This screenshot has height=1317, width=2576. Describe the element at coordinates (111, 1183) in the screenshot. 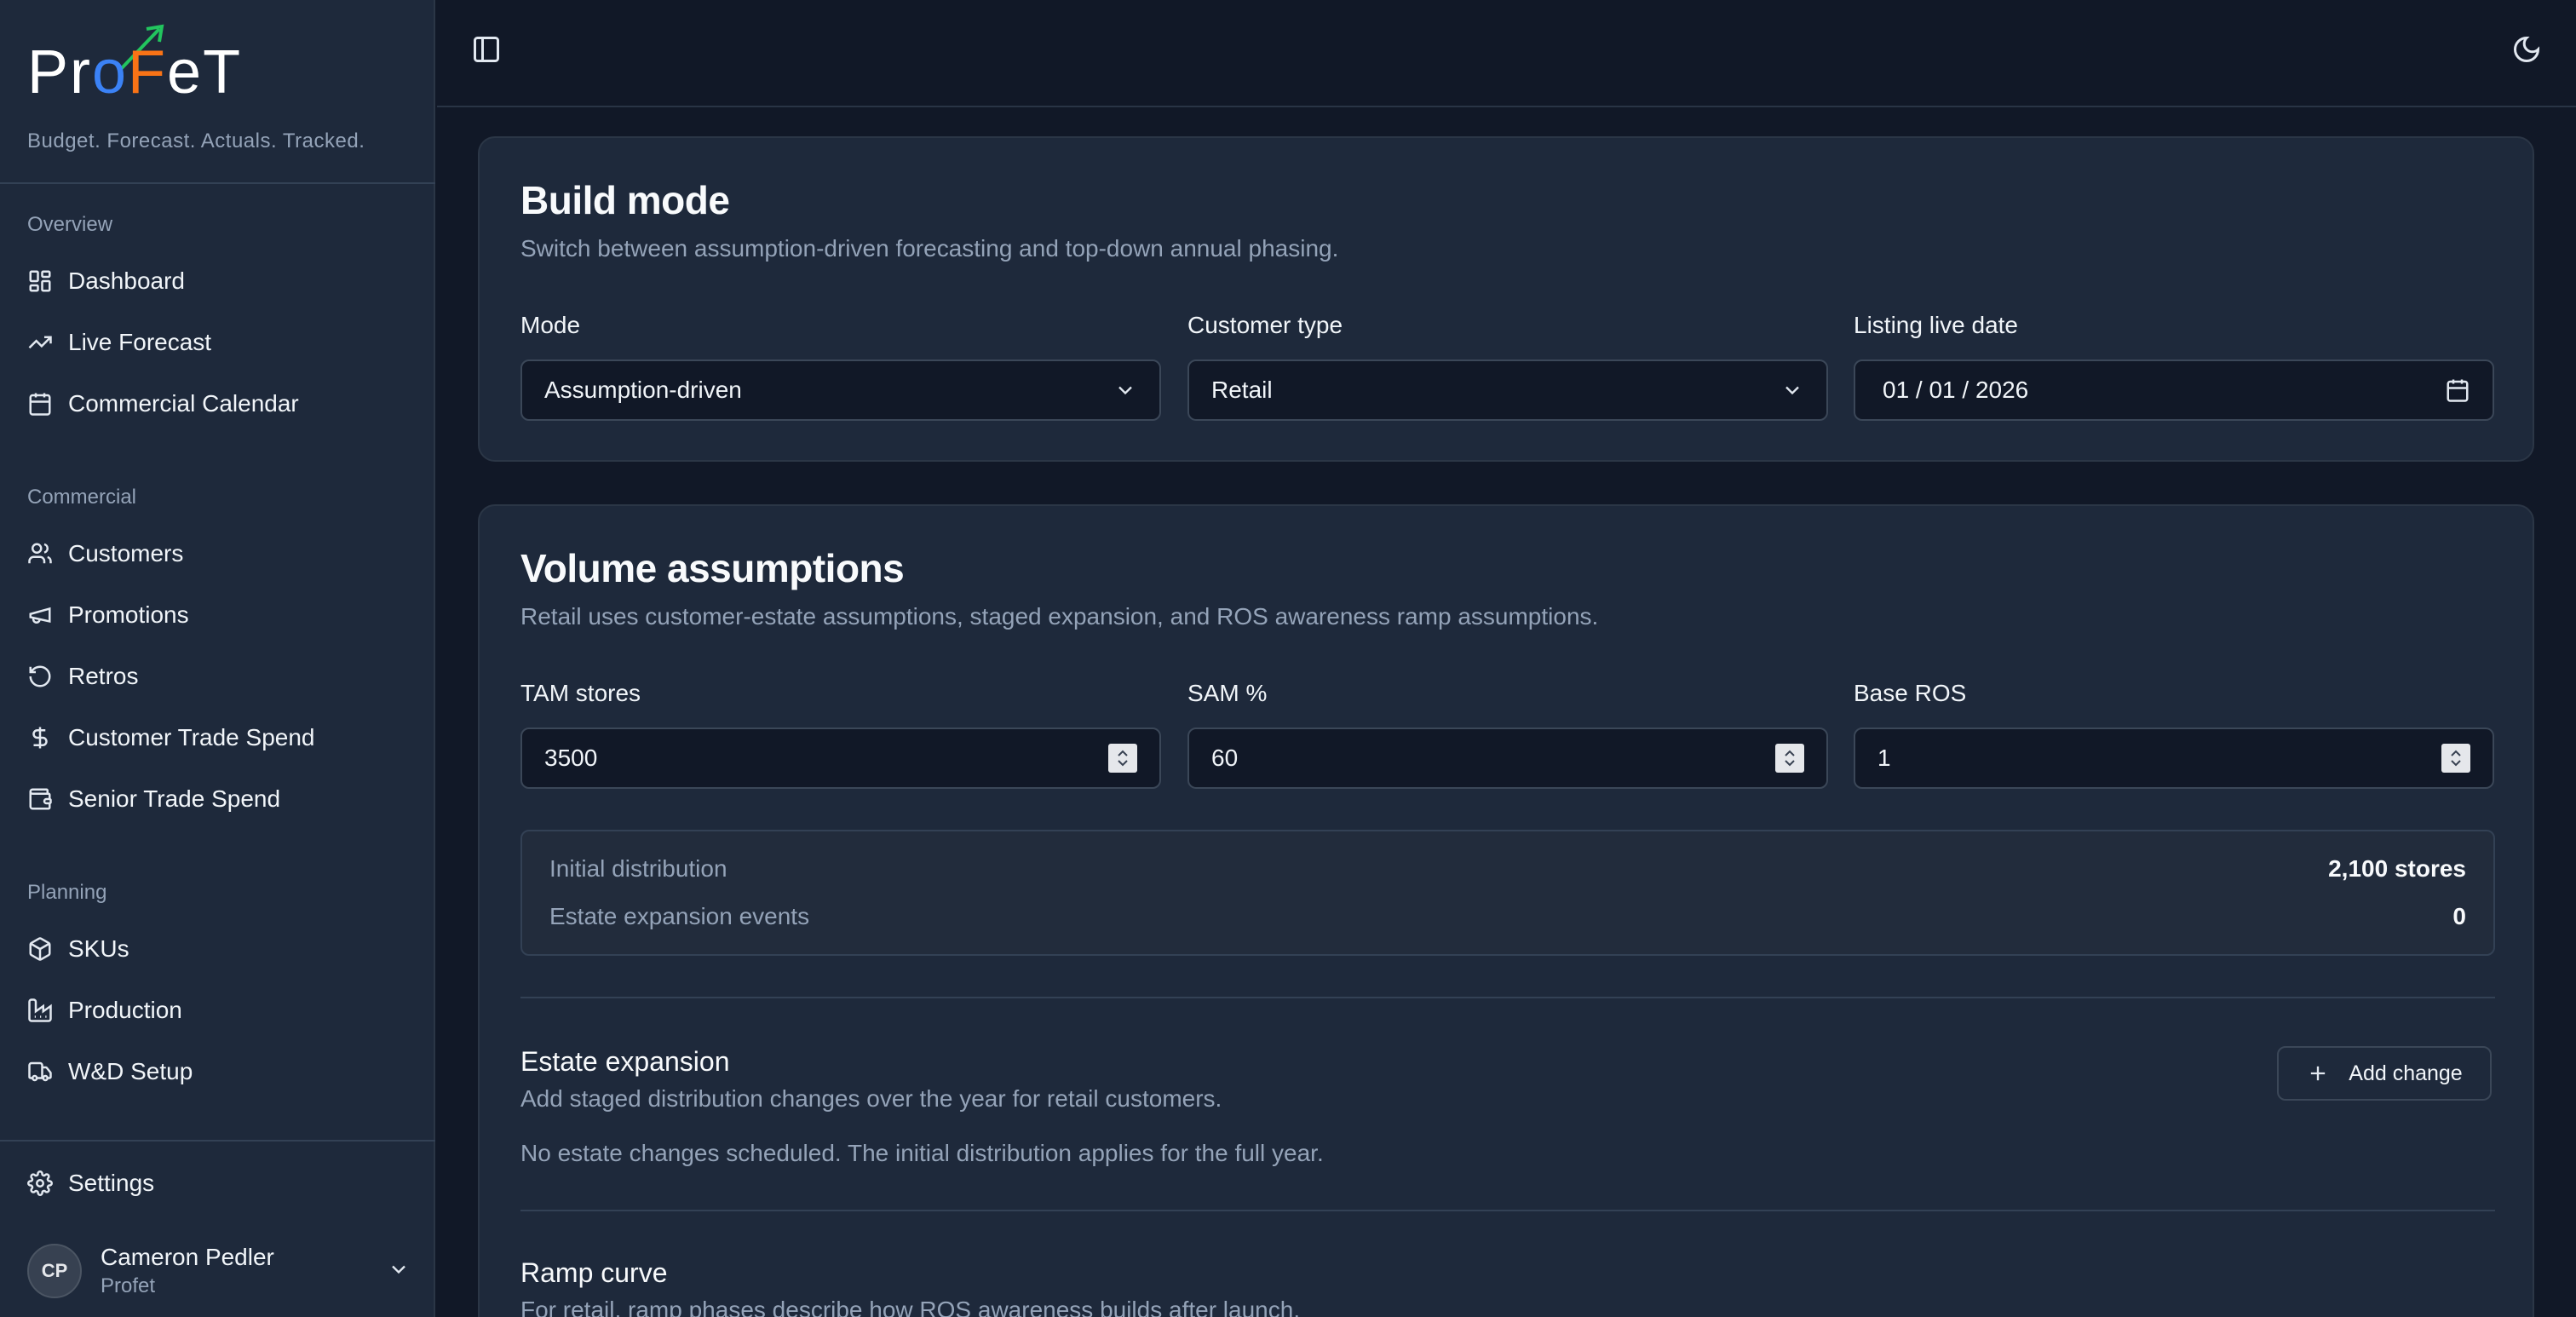

I see `sidebar-item-label: Settings` at that location.